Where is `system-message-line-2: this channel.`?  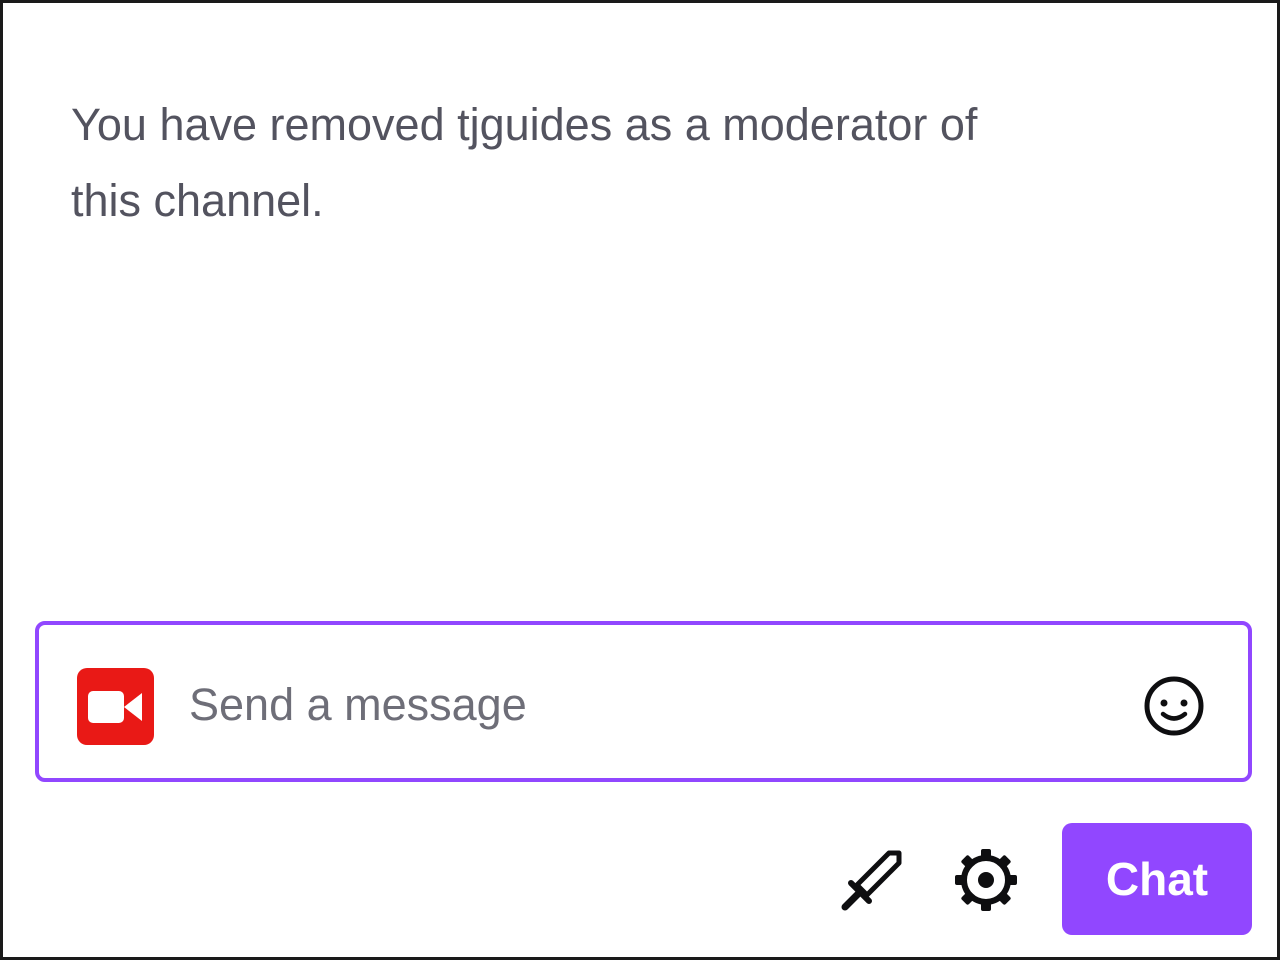
system-message-line-2: this channel. is located at coordinates (197, 200).